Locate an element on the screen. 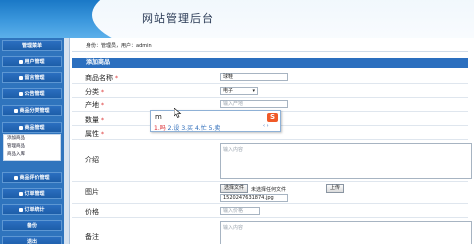 Image resolution: width=474 pixels, height=244 pixels. sidebar-item-notices: 公告管理 is located at coordinates (32, 93).